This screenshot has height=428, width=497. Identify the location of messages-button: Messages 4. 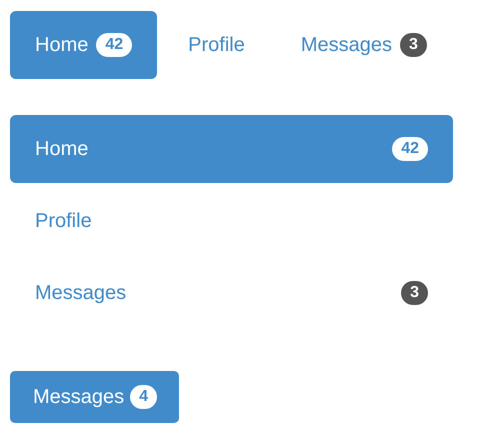
(95, 397).